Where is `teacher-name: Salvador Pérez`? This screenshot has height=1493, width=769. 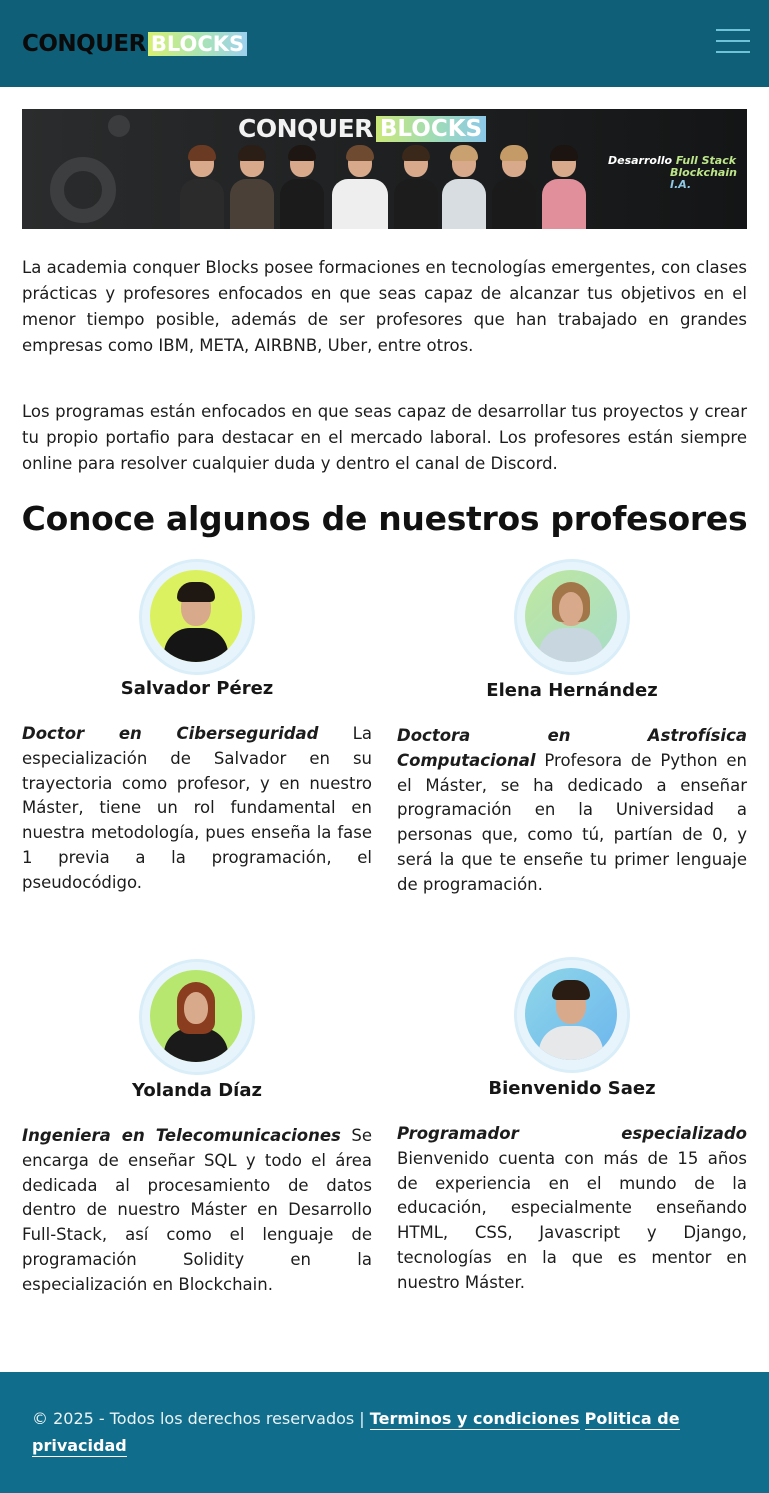 teacher-name: Salvador Pérez is located at coordinates (197, 688).